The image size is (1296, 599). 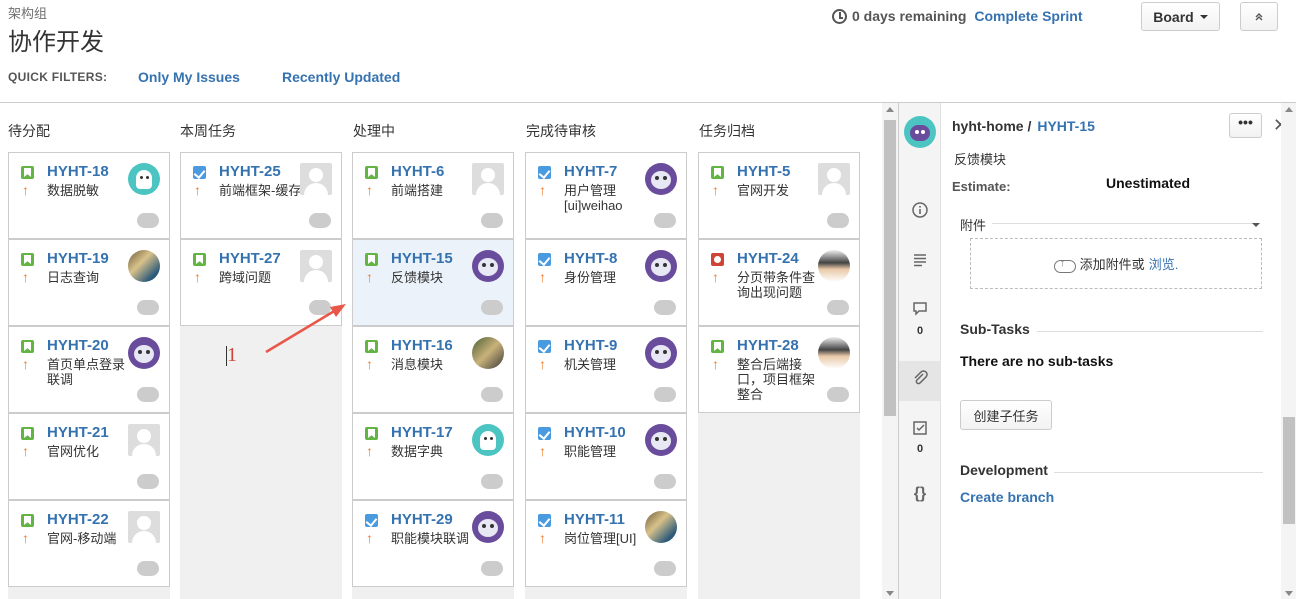 What do you see at coordinates (1066, 126) in the screenshot?
I see `breadcrumb-issue-key: HYHT-15` at bounding box center [1066, 126].